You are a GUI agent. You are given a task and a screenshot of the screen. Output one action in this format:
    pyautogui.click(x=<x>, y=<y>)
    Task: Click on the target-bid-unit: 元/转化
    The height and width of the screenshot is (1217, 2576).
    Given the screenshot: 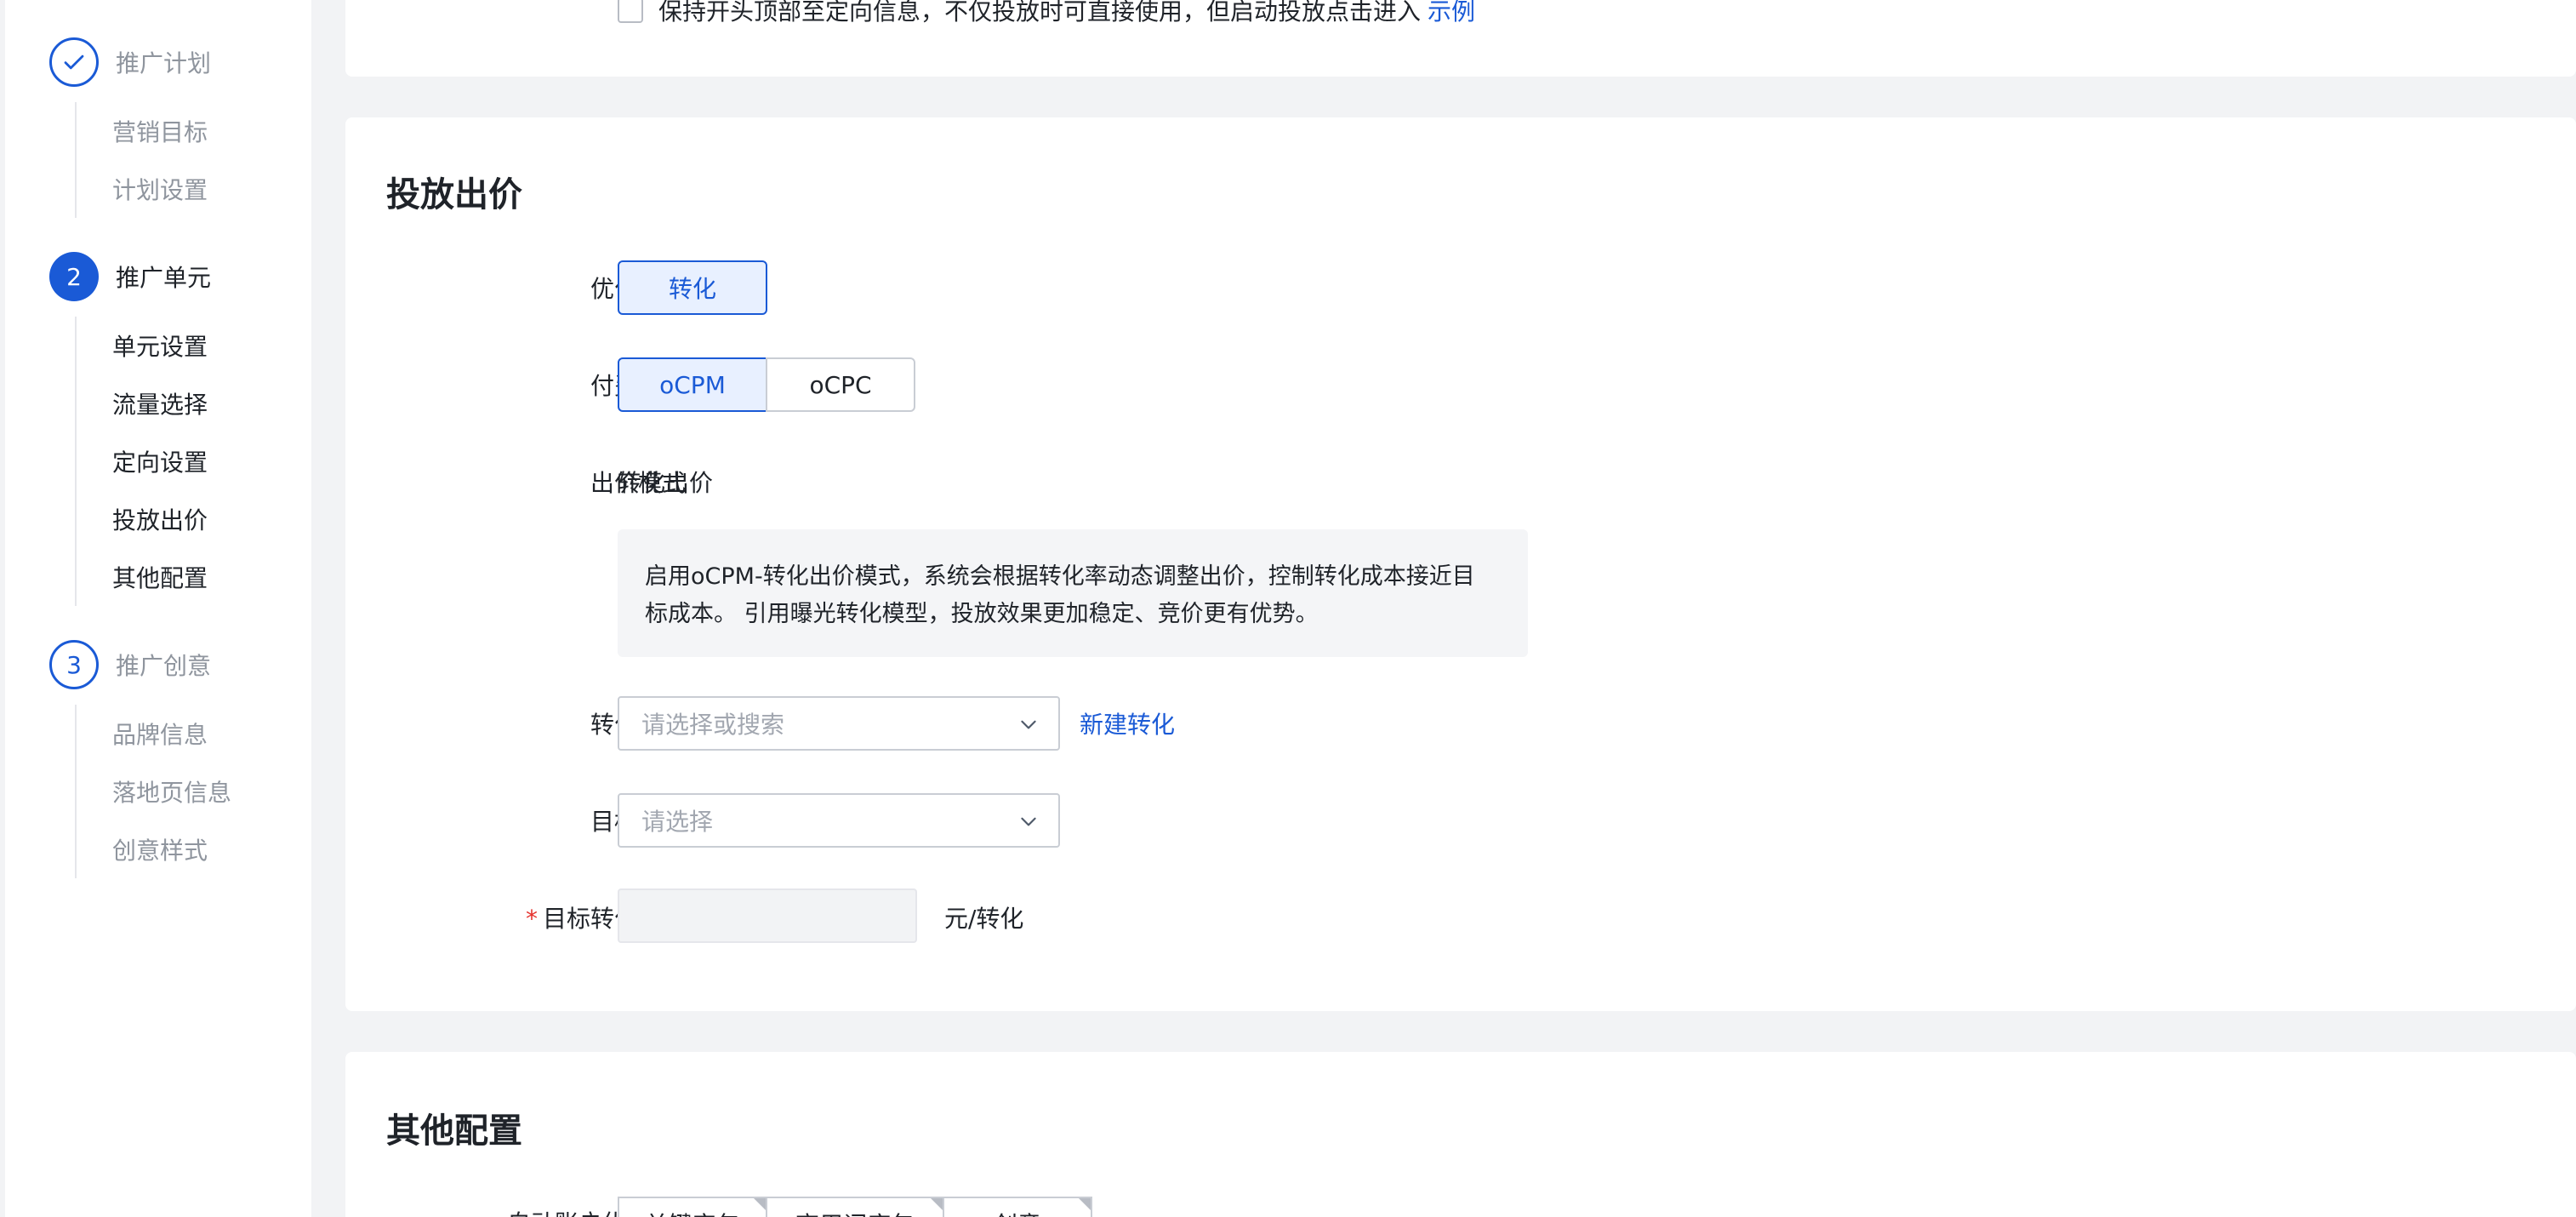 What is the action you would take?
    pyautogui.click(x=984, y=919)
    